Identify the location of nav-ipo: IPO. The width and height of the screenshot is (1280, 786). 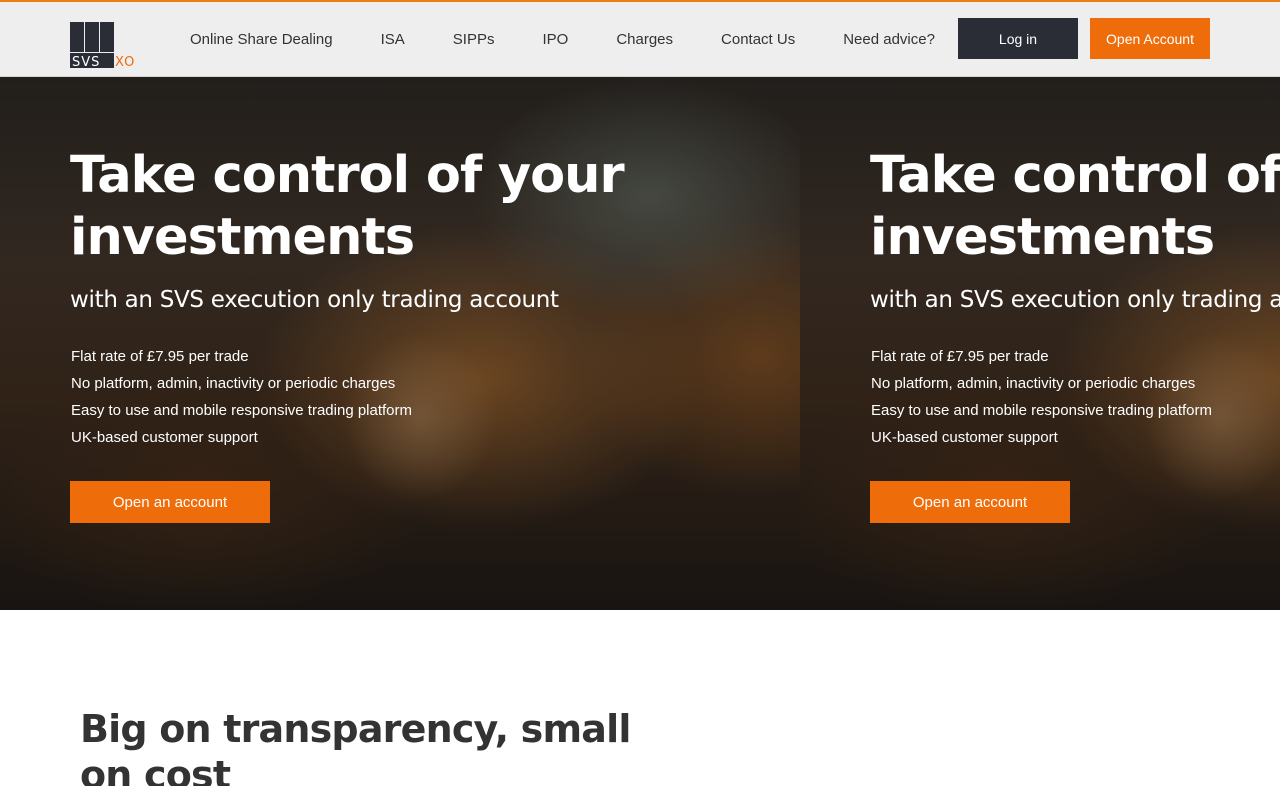
(555, 39).